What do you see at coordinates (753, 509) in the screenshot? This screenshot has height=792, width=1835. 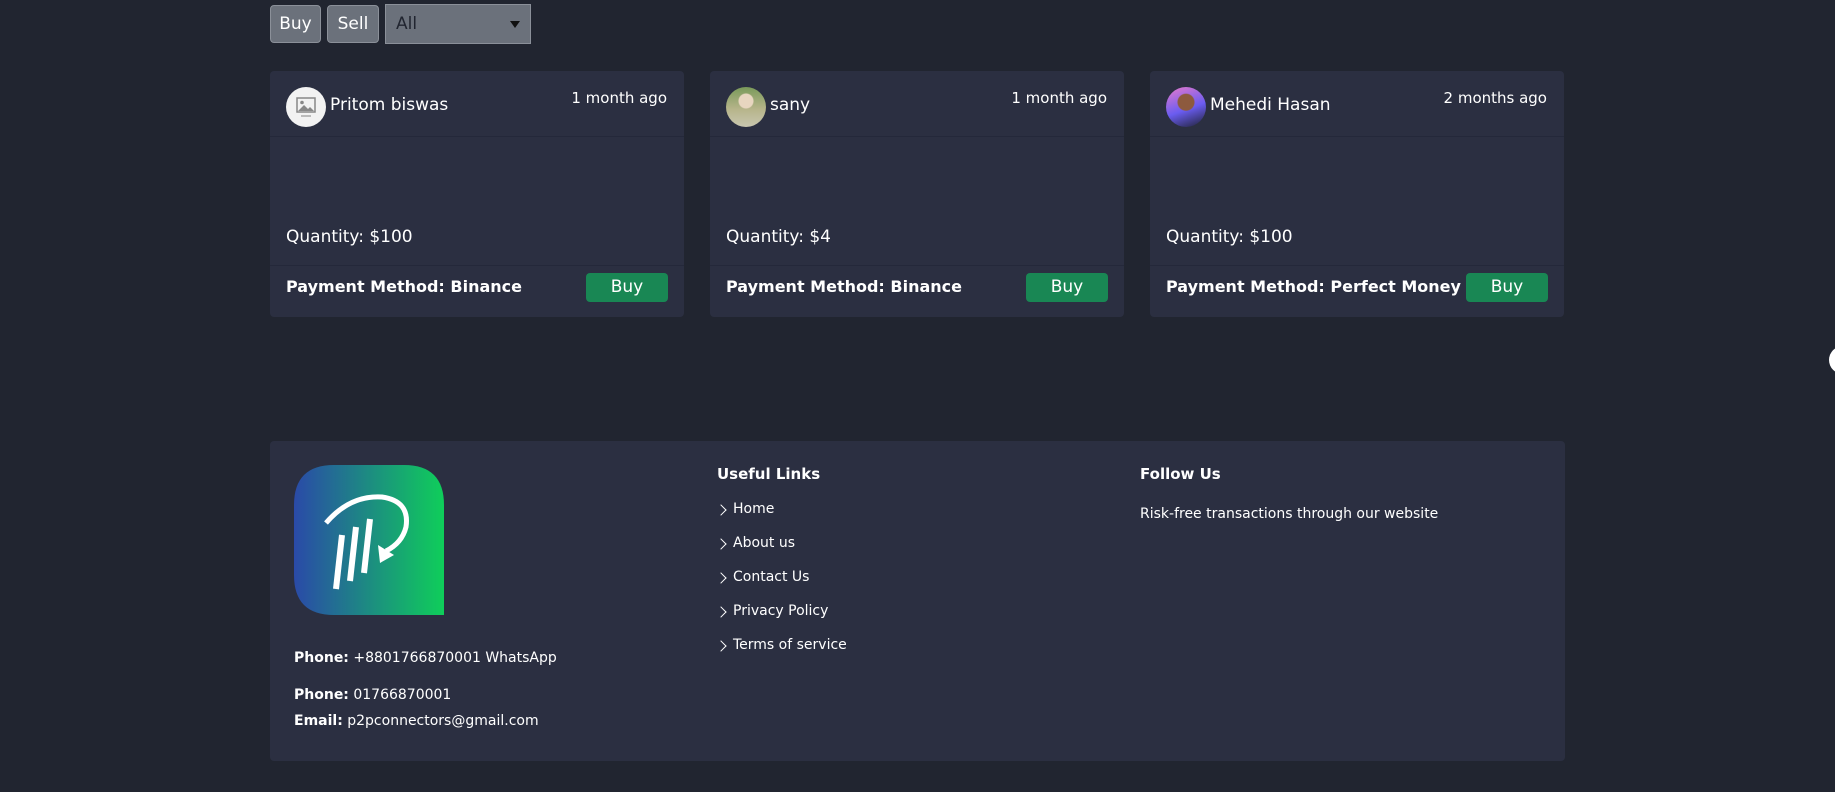 I see `link-label: Home` at bounding box center [753, 509].